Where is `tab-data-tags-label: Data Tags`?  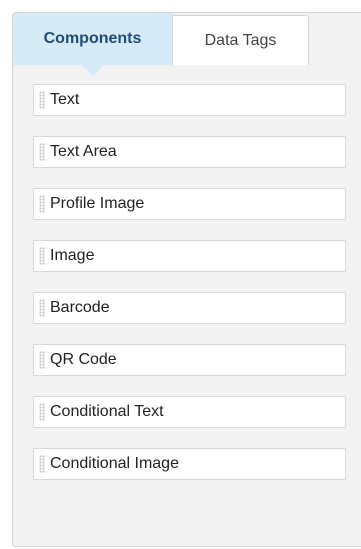
tab-data-tags-label: Data Tags is located at coordinates (240, 40).